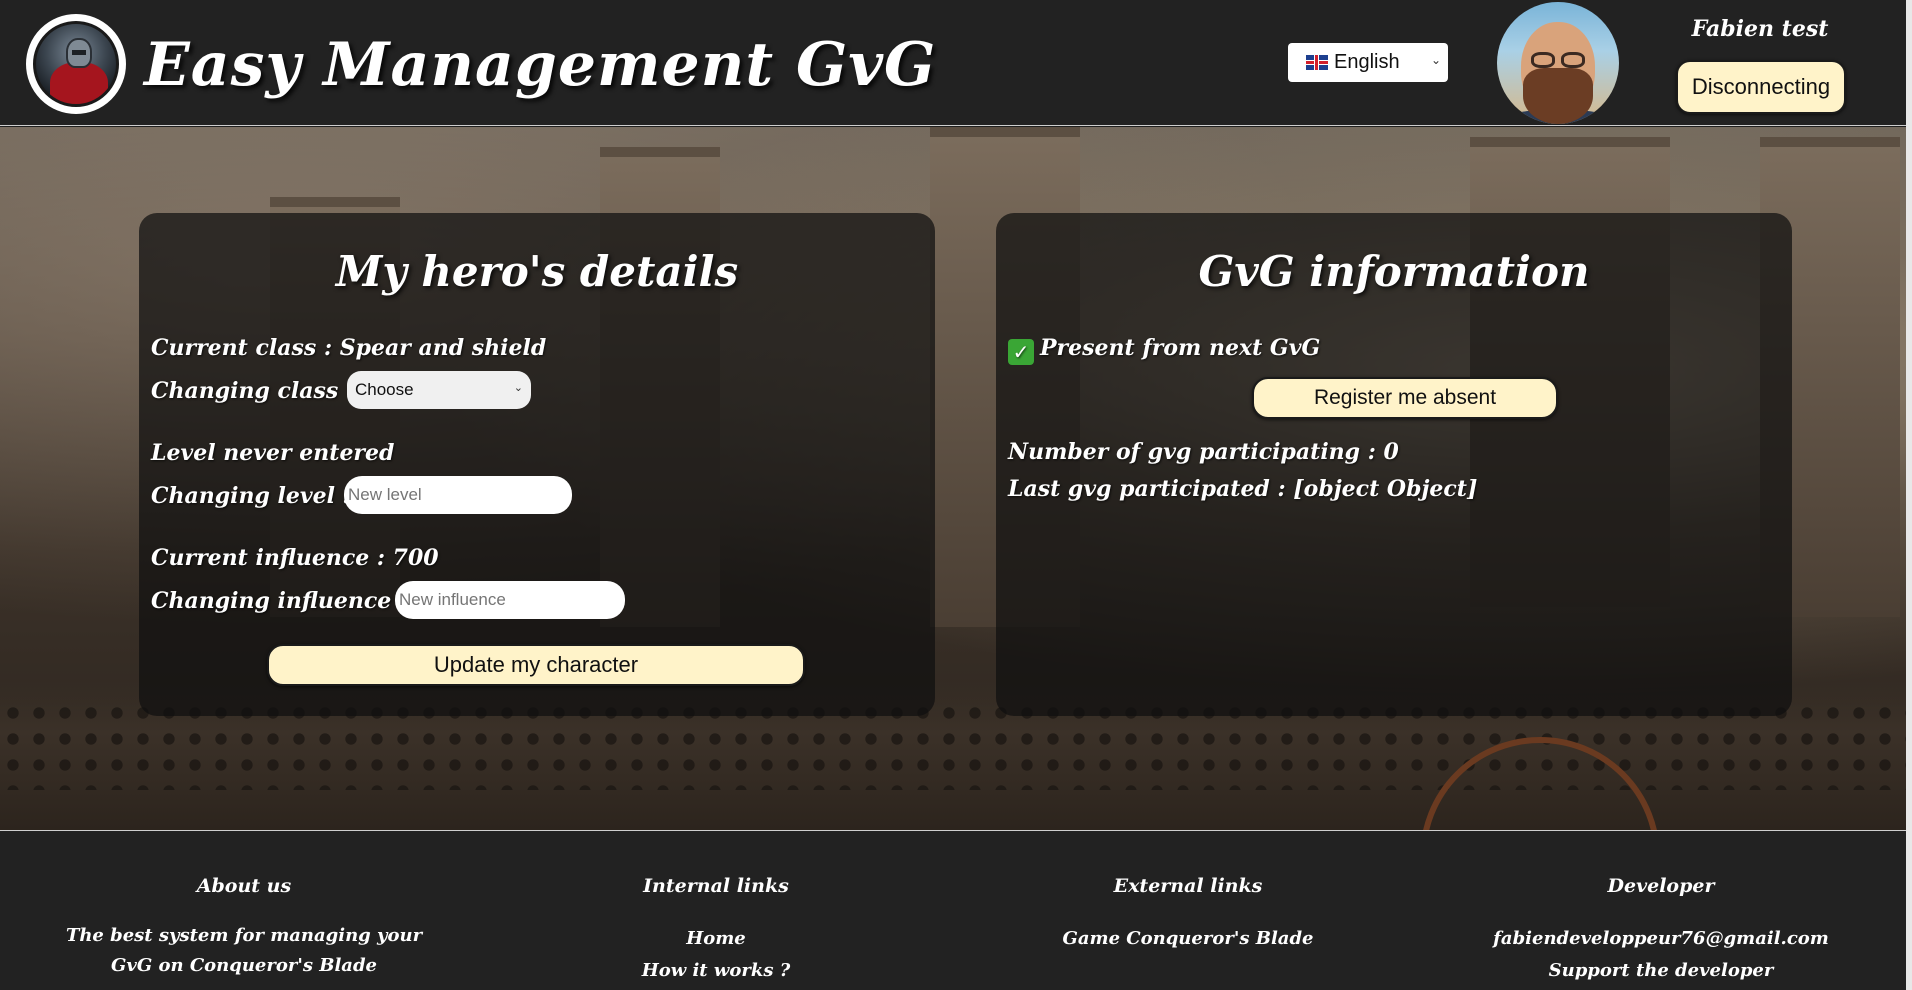 The width and height of the screenshot is (1912, 990). I want to click on presence-status-text: Present from next GvG, so click(1180, 348).